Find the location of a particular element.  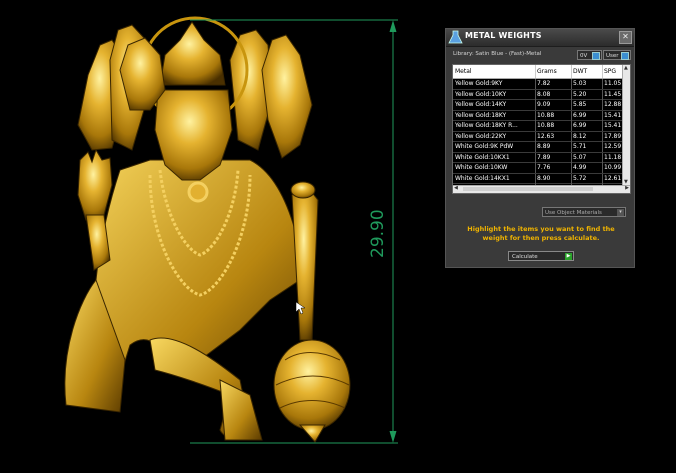

table-cell: 5.20 is located at coordinates (580, 94).